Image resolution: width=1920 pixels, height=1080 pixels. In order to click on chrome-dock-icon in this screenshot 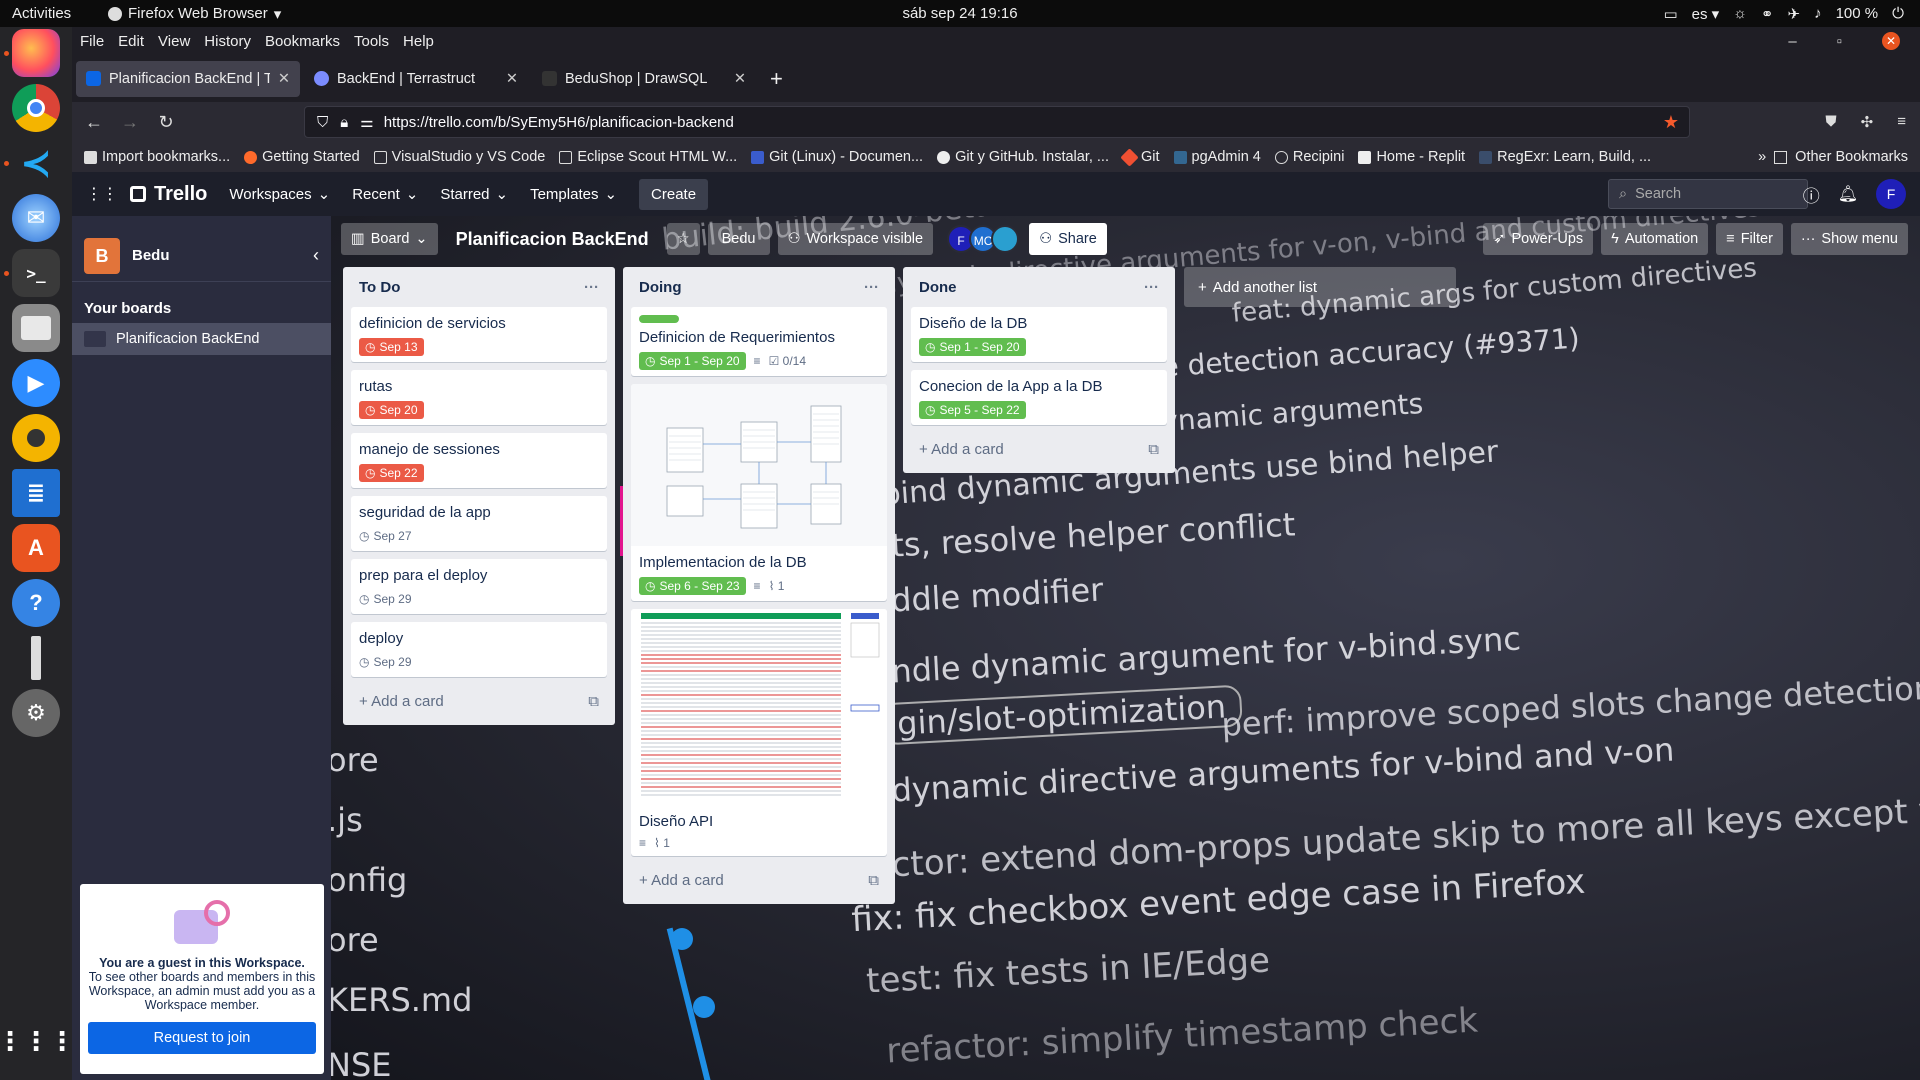, I will do `click(36, 108)`.